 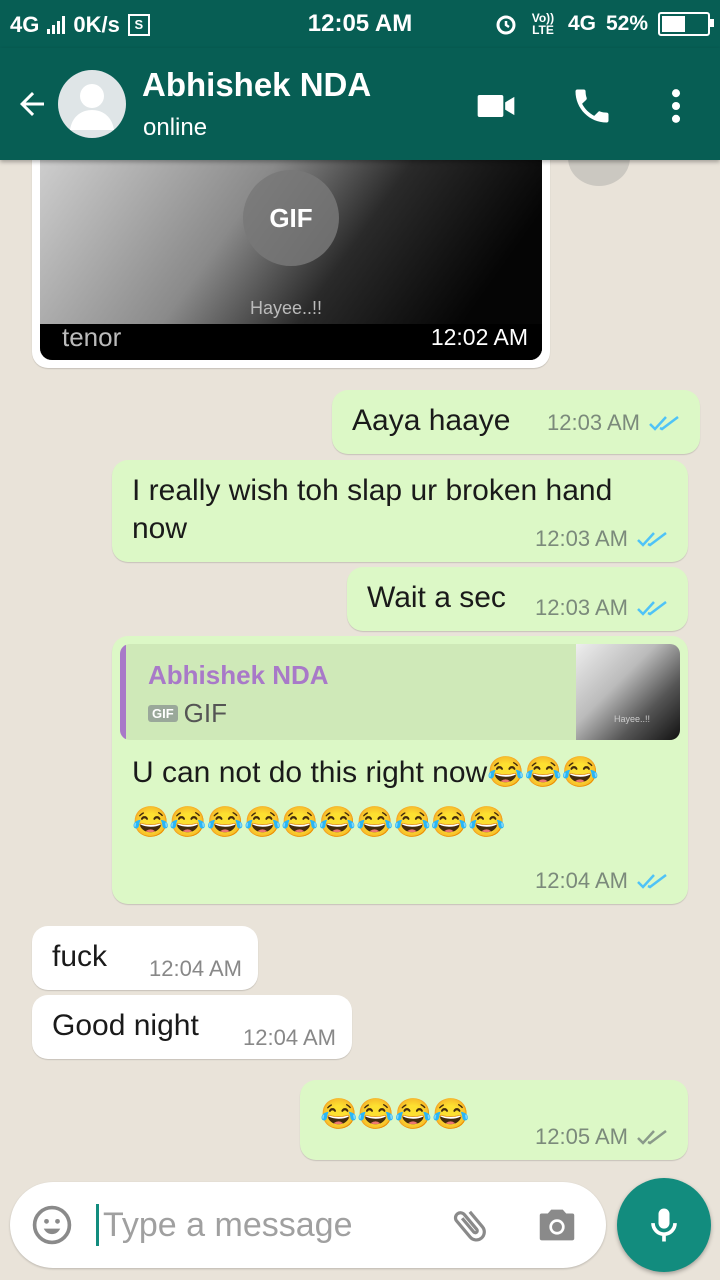 I want to click on contact-name: Abhishek NDA, so click(x=256, y=85).